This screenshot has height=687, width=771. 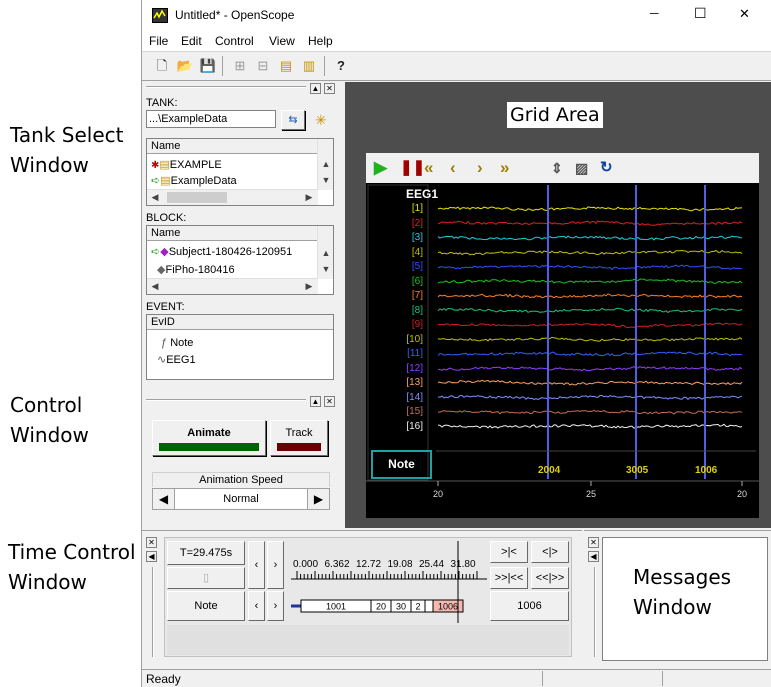 What do you see at coordinates (453, 168) in the screenshot?
I see `step-back-icon: ‹` at bounding box center [453, 168].